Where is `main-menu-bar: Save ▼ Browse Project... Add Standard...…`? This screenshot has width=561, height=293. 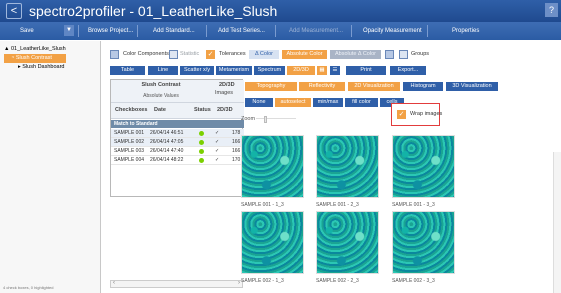
main-menu-bar: Save ▼ Browse Project... Add Standard...… is located at coordinates (280, 31).